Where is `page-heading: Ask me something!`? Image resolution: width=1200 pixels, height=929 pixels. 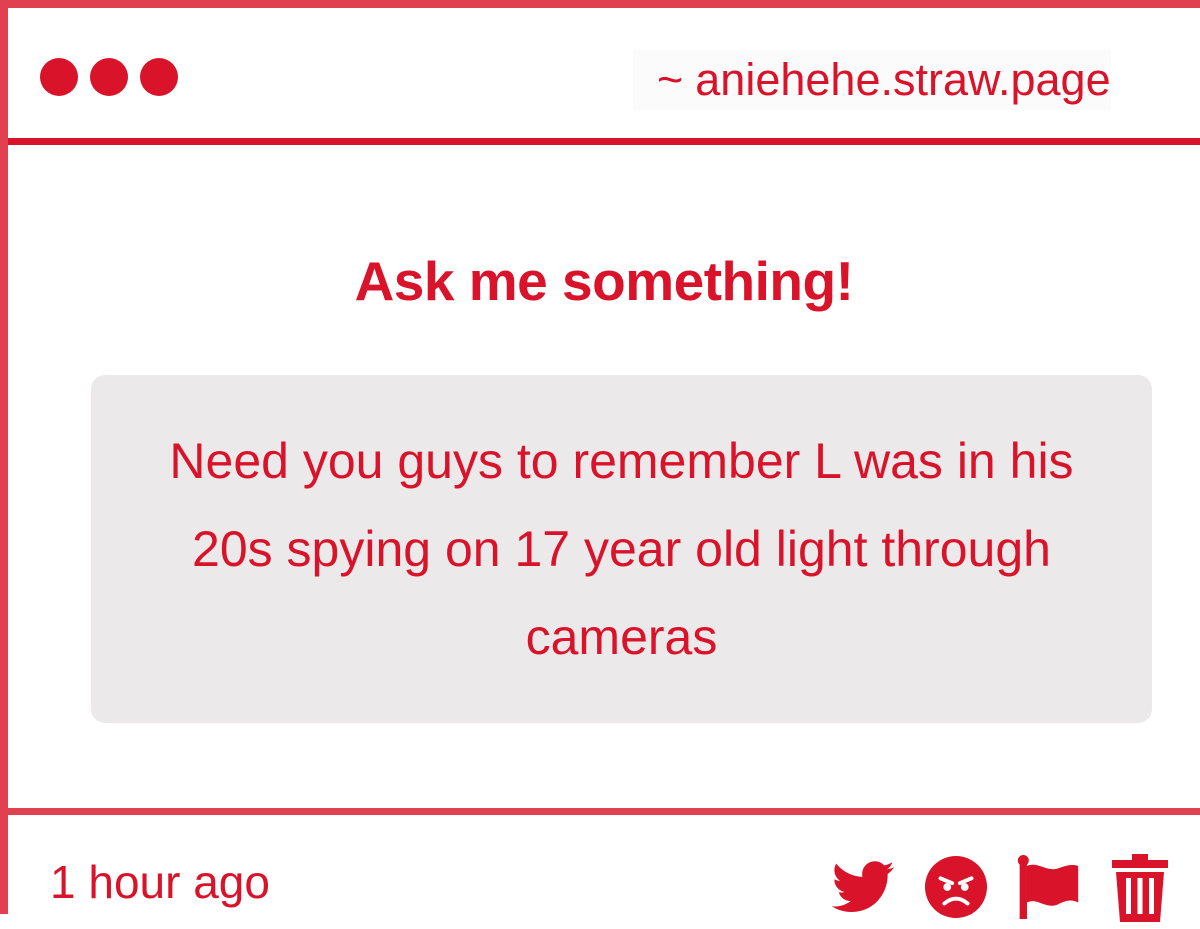
page-heading: Ask me something! is located at coordinates (604, 281).